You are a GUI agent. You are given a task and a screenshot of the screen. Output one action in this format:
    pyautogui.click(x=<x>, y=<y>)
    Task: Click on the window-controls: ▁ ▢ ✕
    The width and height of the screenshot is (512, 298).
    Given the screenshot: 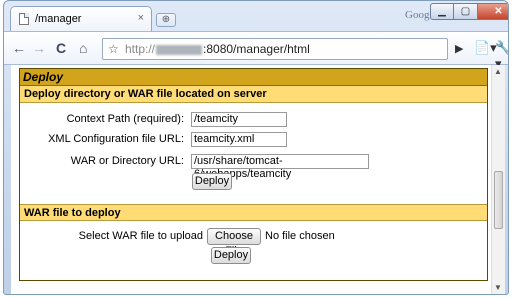 What is the action you would take?
    pyautogui.click(x=469, y=11)
    